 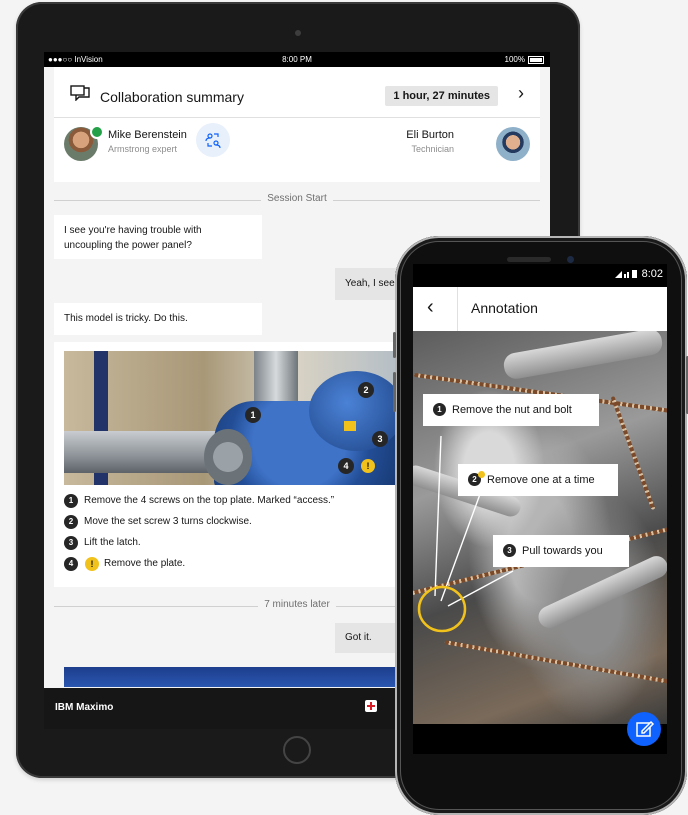 I want to click on step-text: Lift the latch., so click(x=112, y=542).